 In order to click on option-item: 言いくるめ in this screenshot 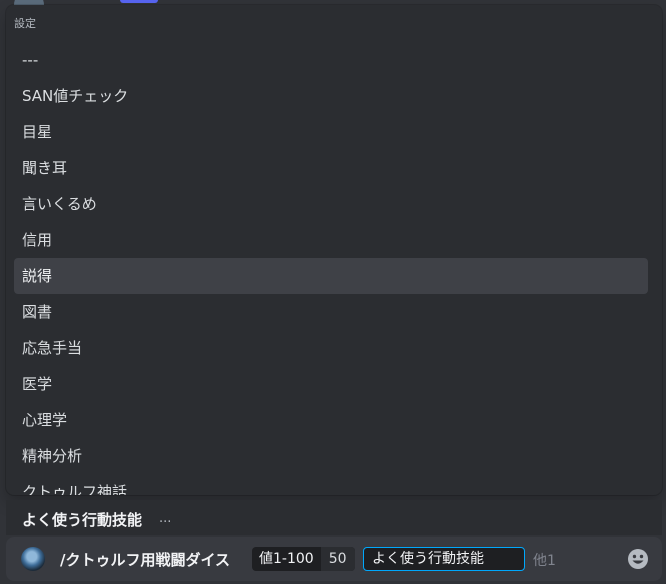, I will do `click(331, 204)`.